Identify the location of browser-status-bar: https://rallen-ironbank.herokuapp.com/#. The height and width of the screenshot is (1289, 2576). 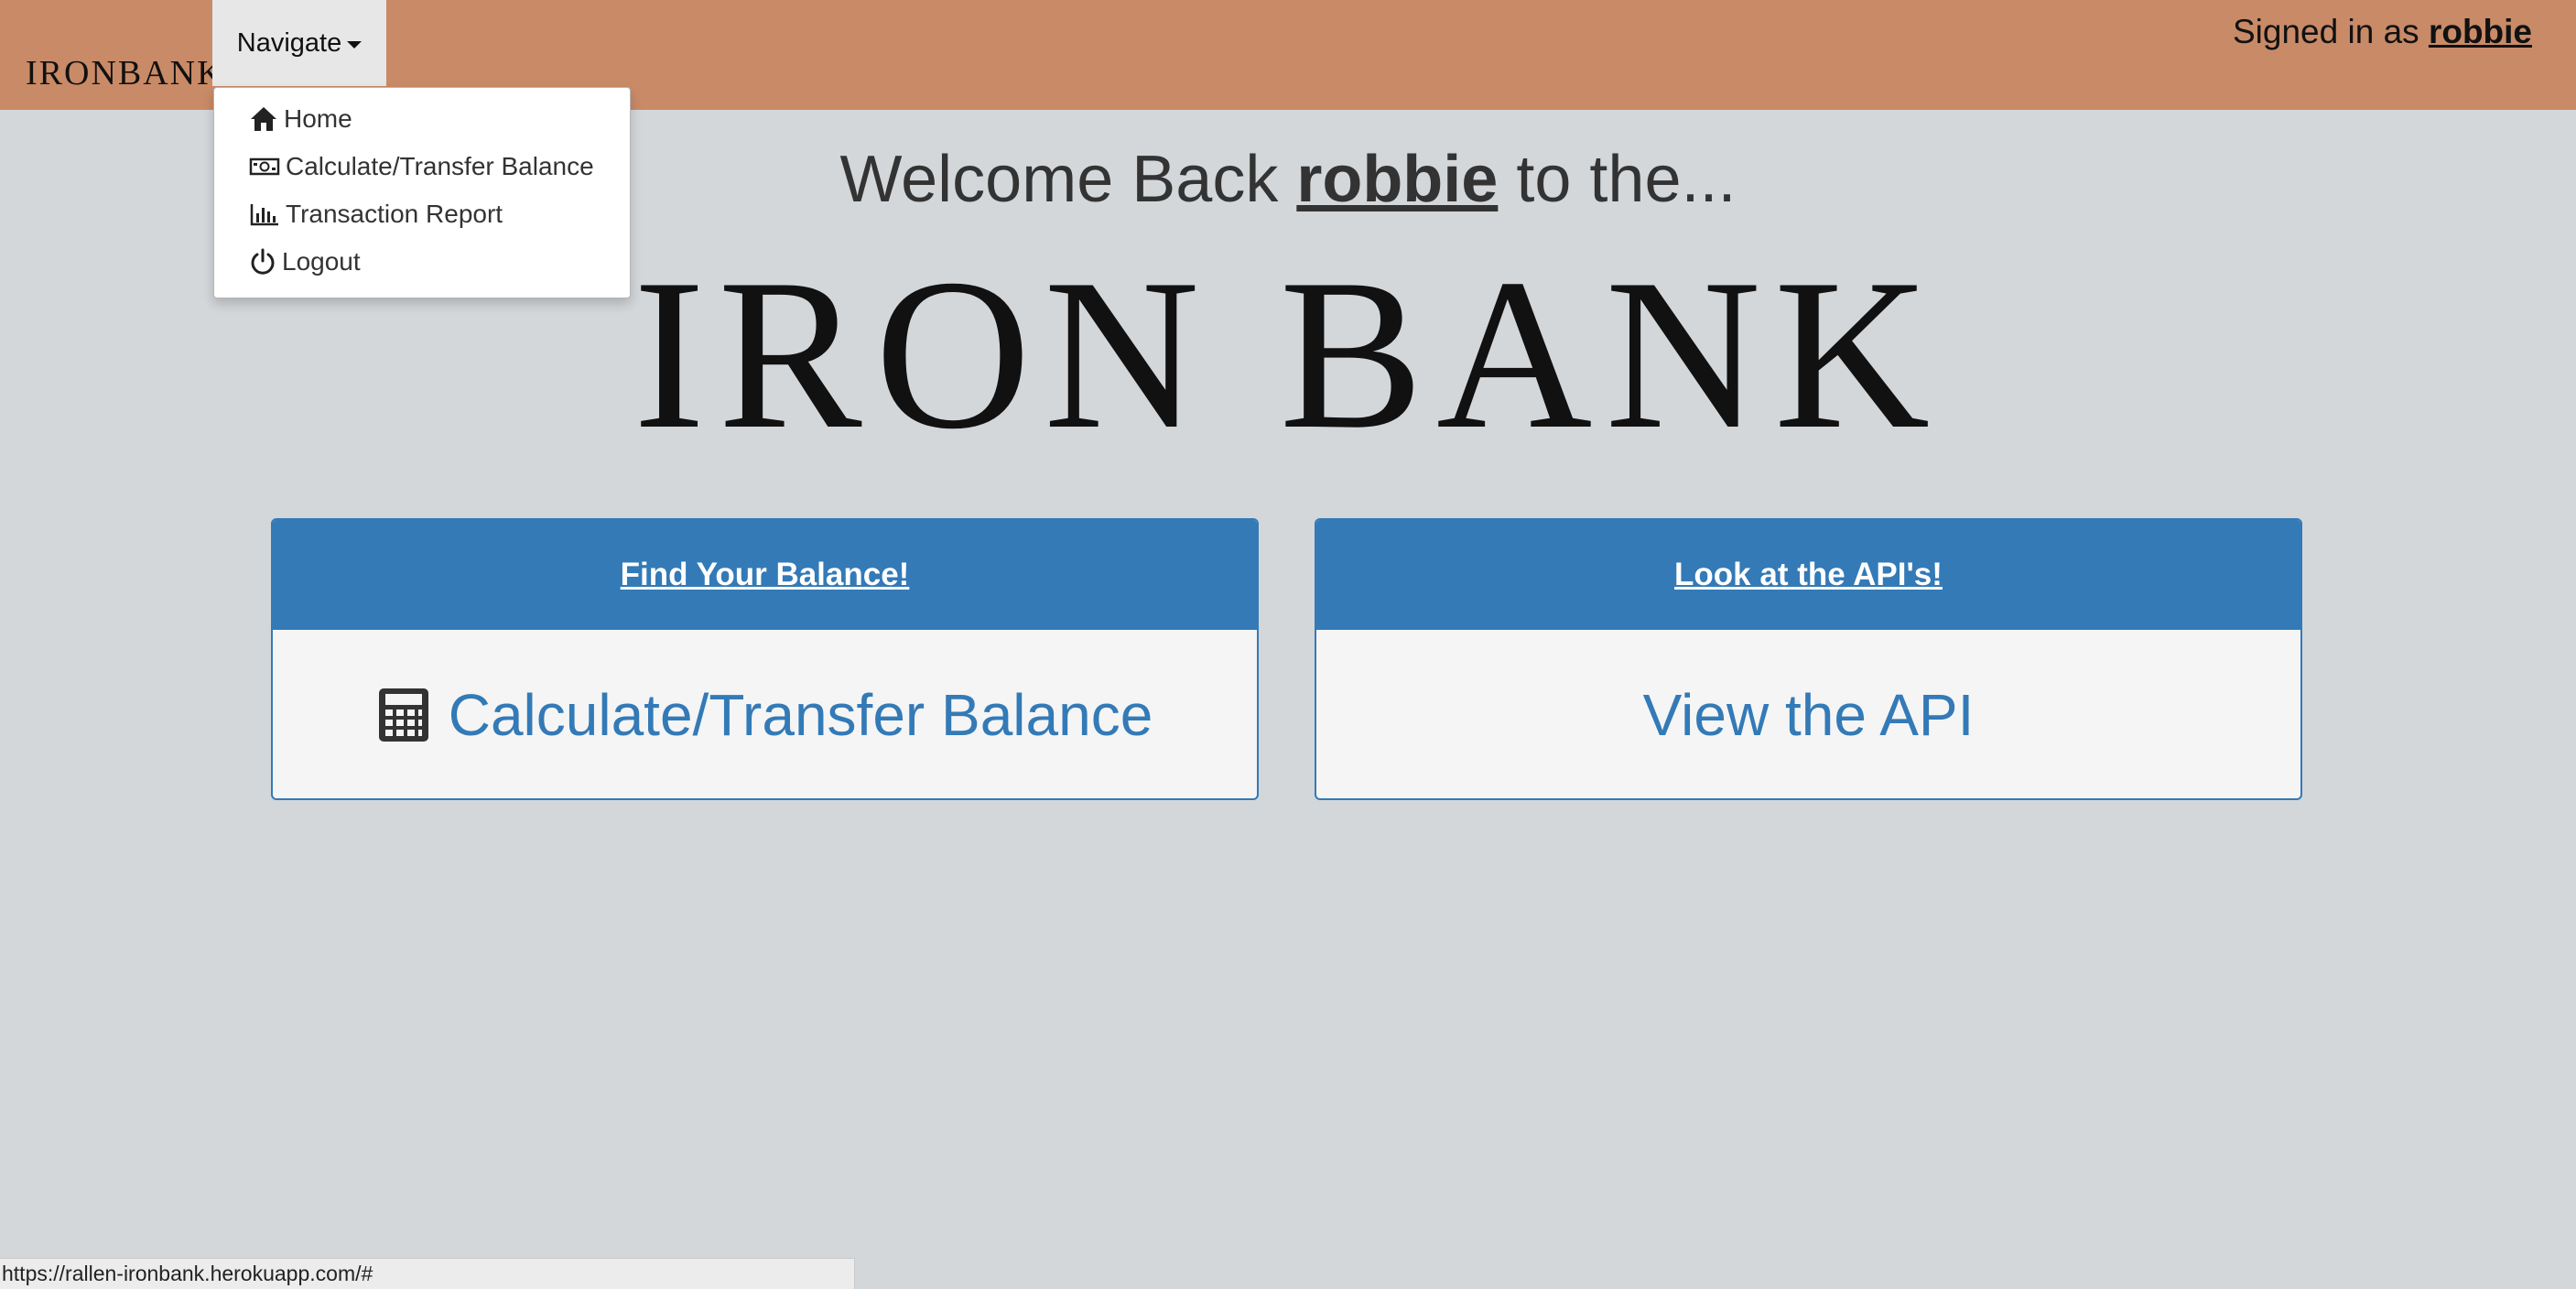
(428, 1273).